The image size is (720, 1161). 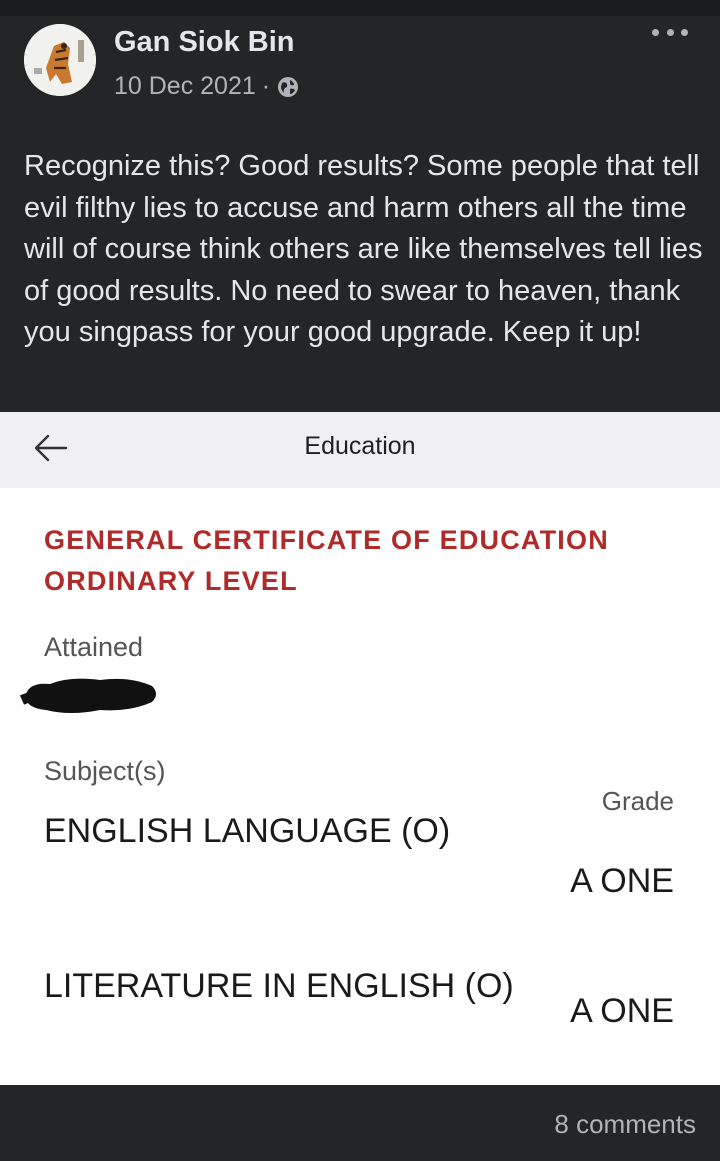 I want to click on avatar-image, so click(x=60, y=60).